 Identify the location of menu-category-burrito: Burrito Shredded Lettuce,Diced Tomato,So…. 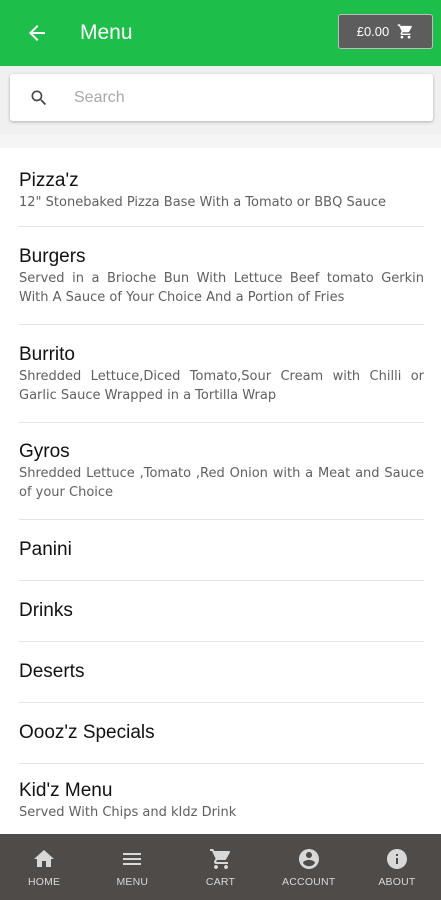
(221, 374).